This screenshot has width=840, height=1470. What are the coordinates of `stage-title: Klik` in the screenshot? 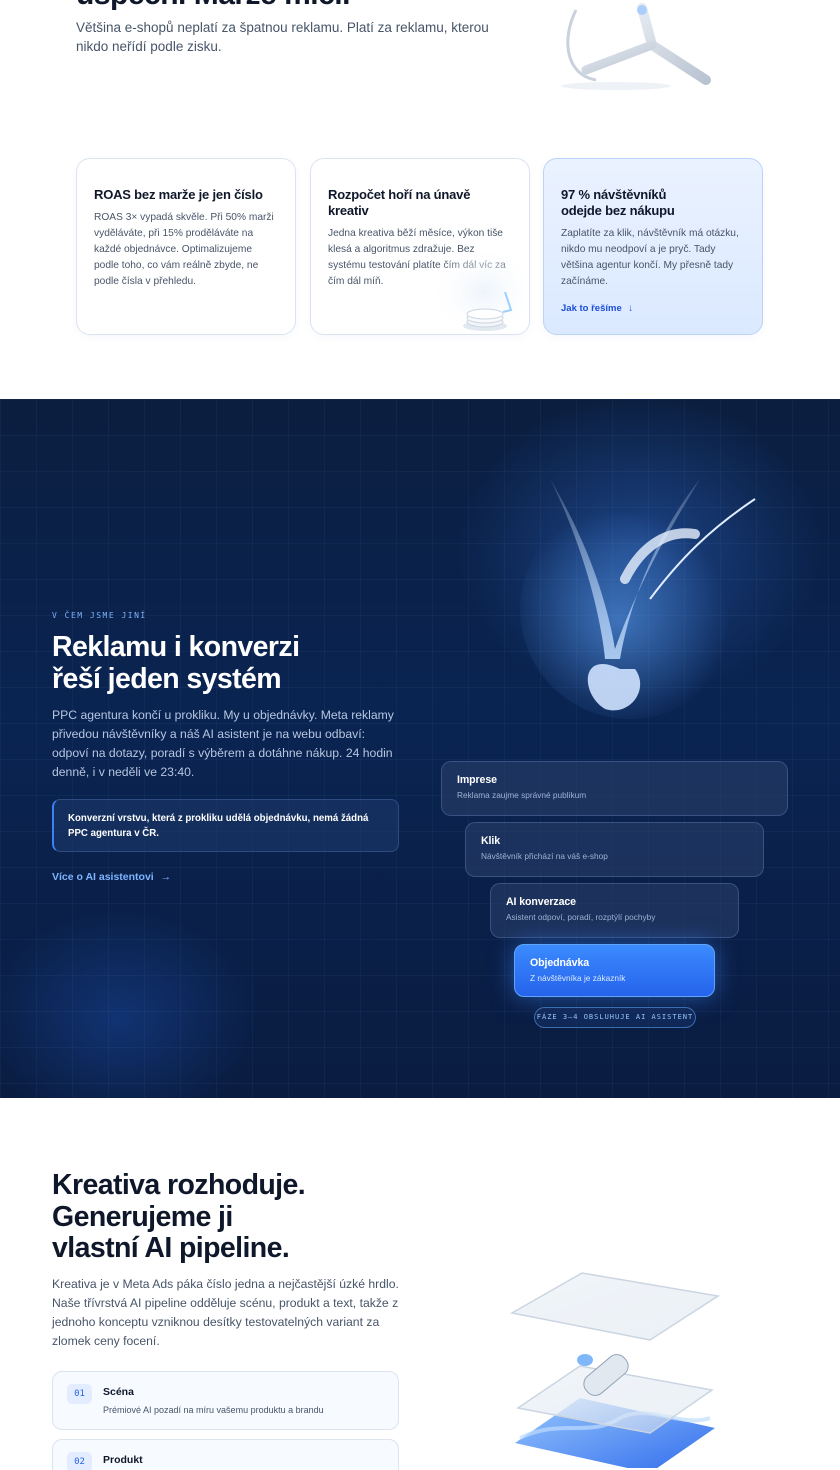 It's located at (491, 841).